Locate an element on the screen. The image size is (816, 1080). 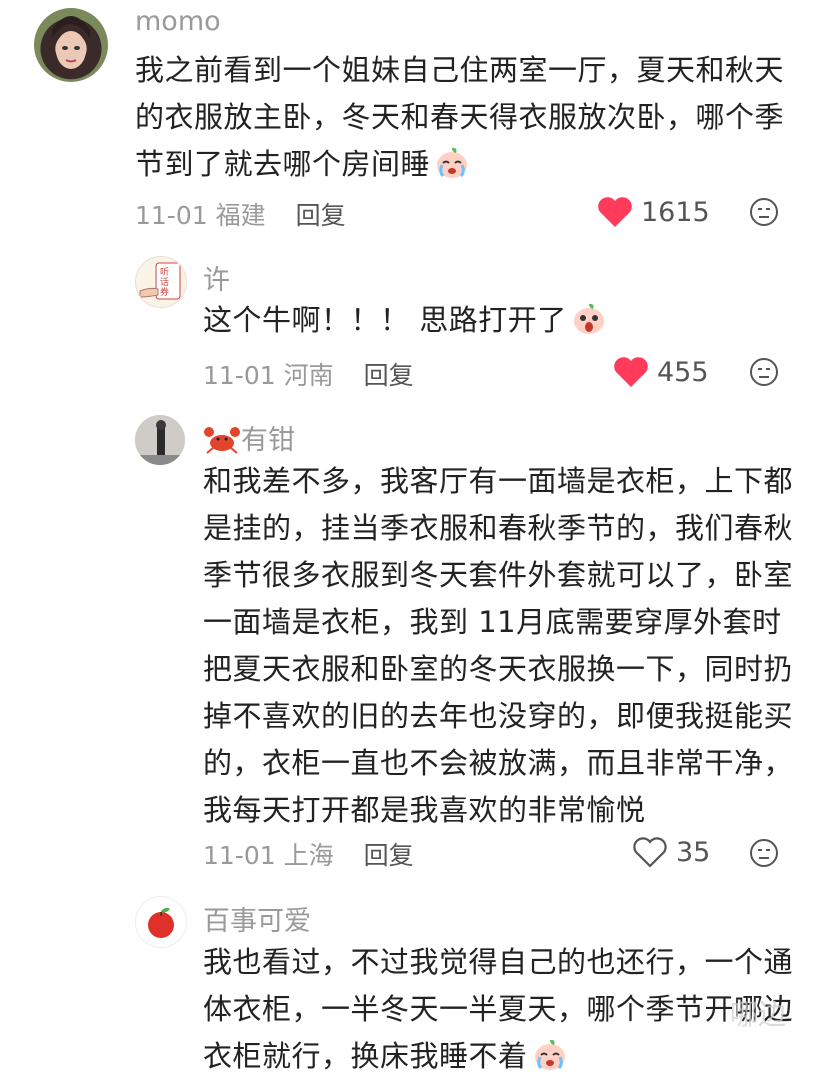
avatar-baishikeai is located at coordinates (161, 922).